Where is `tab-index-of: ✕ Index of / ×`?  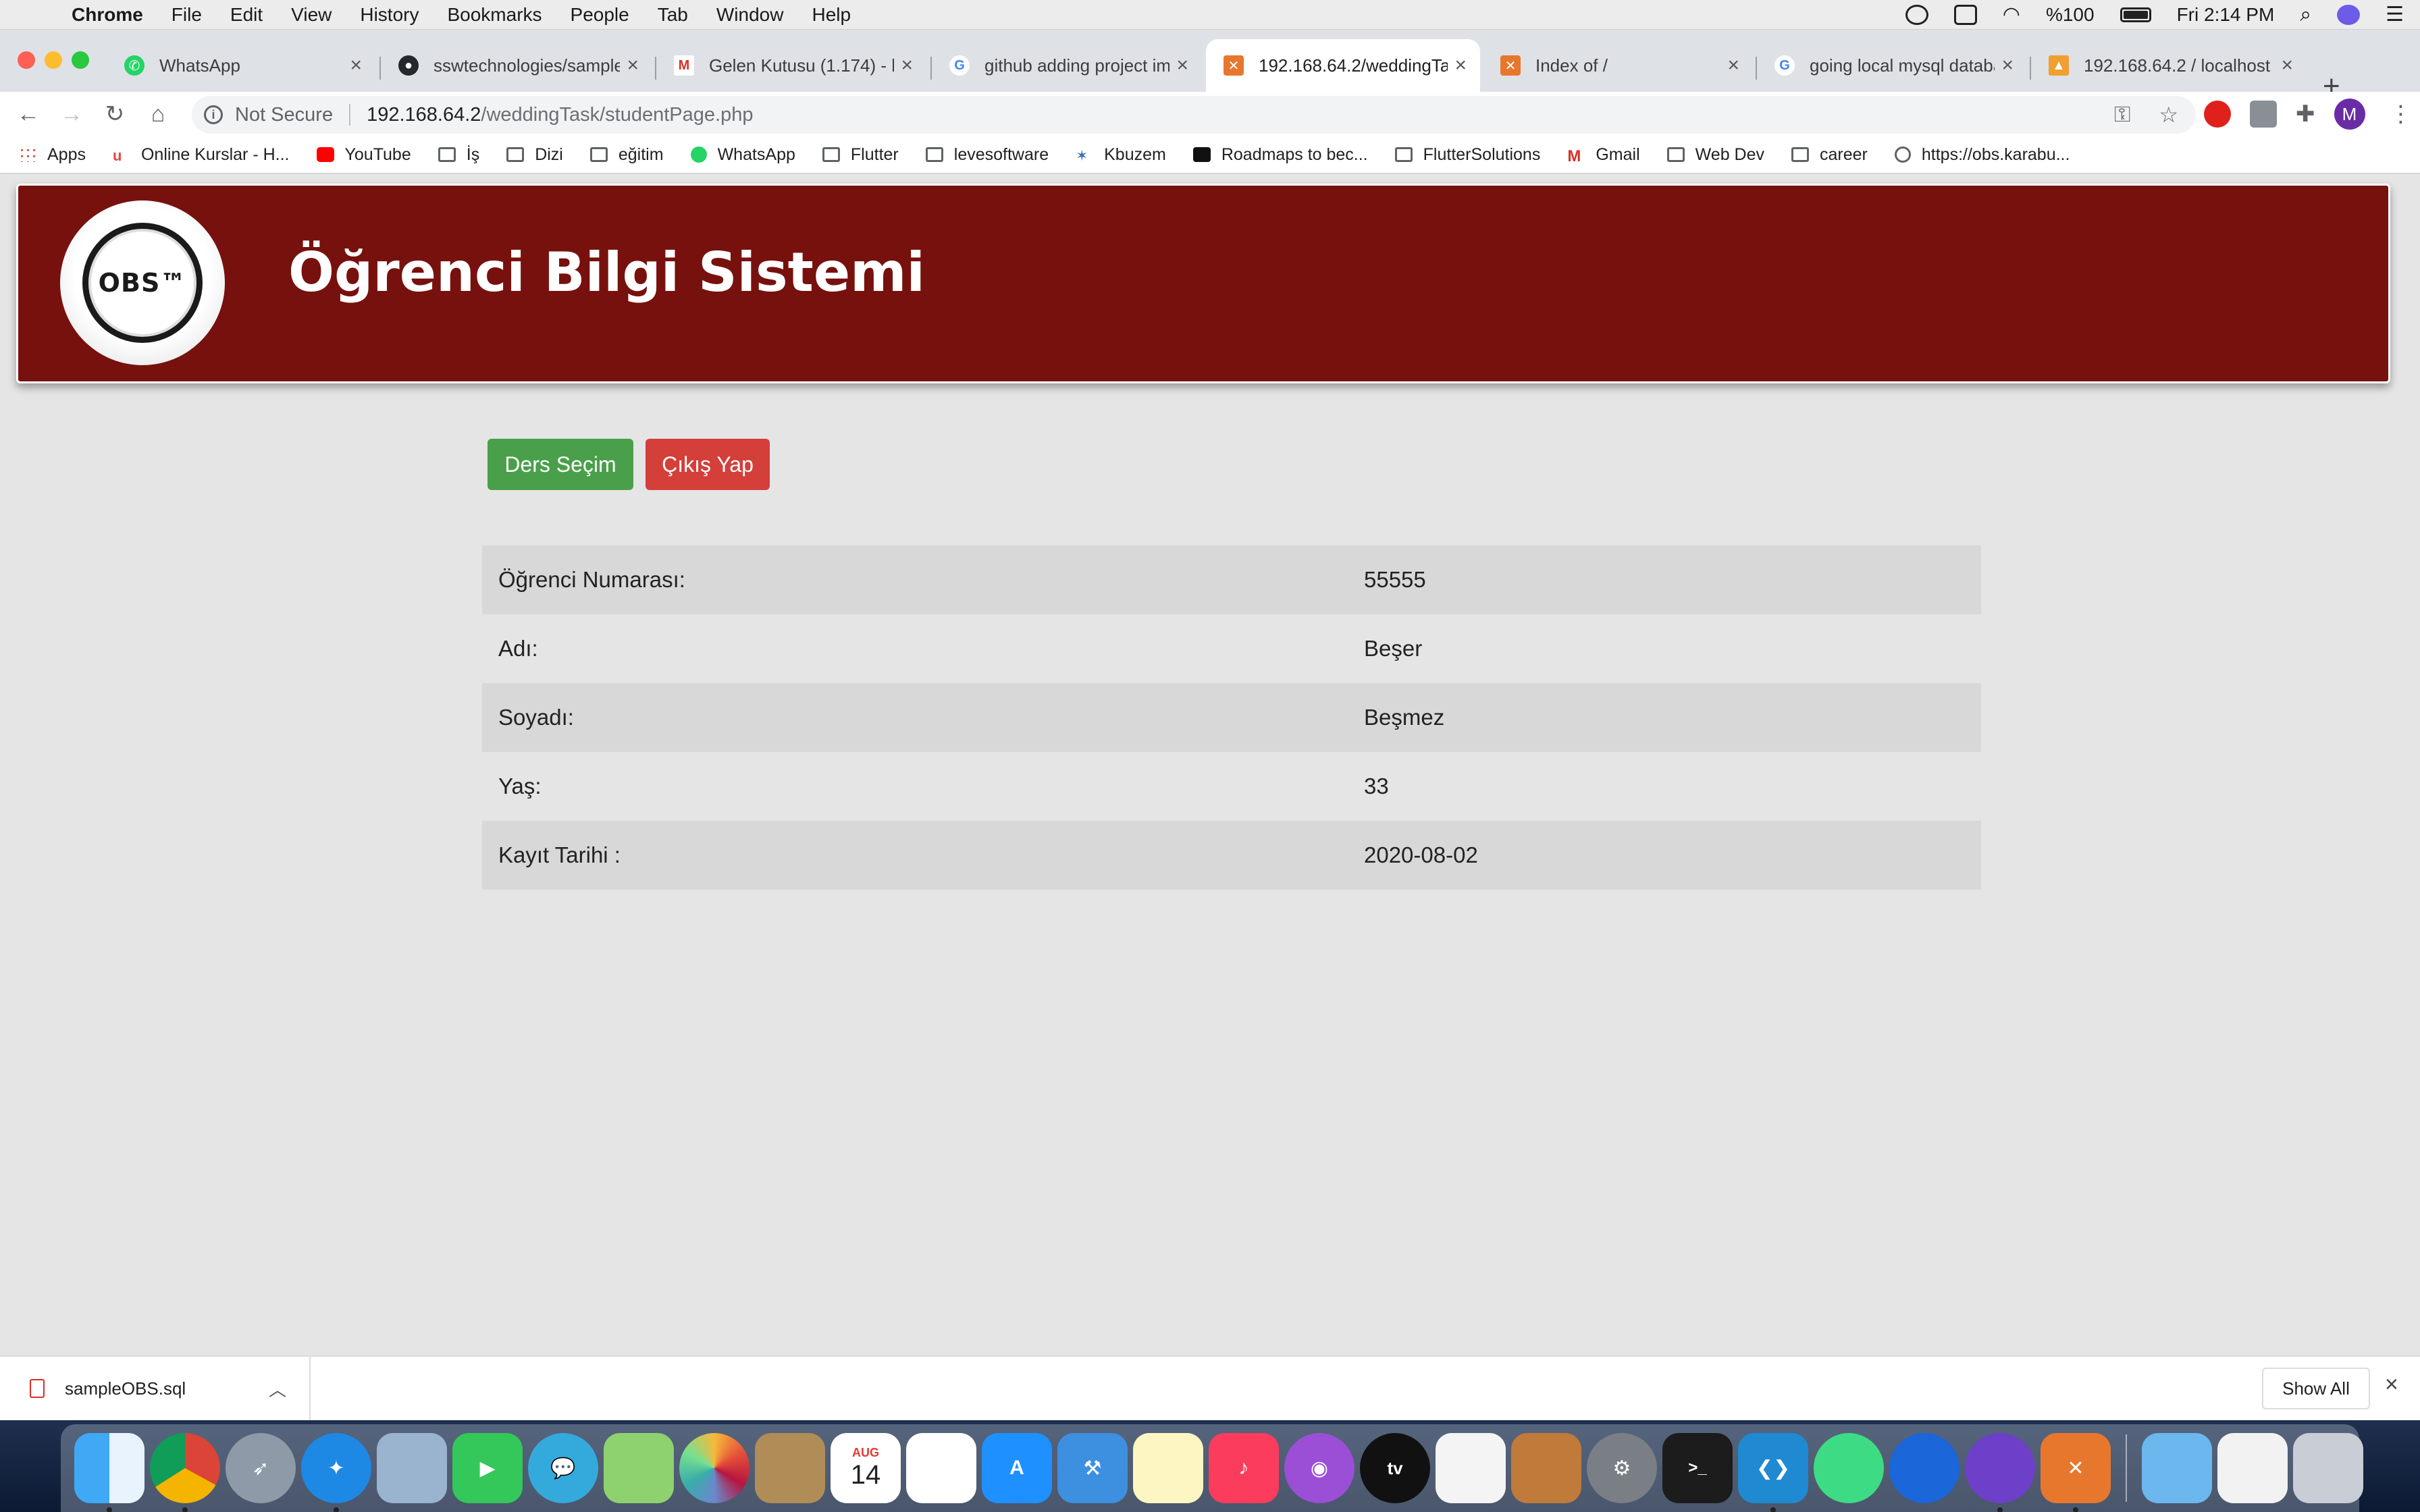
tab-index-of: ✕ Index of / × is located at coordinates (1618, 65).